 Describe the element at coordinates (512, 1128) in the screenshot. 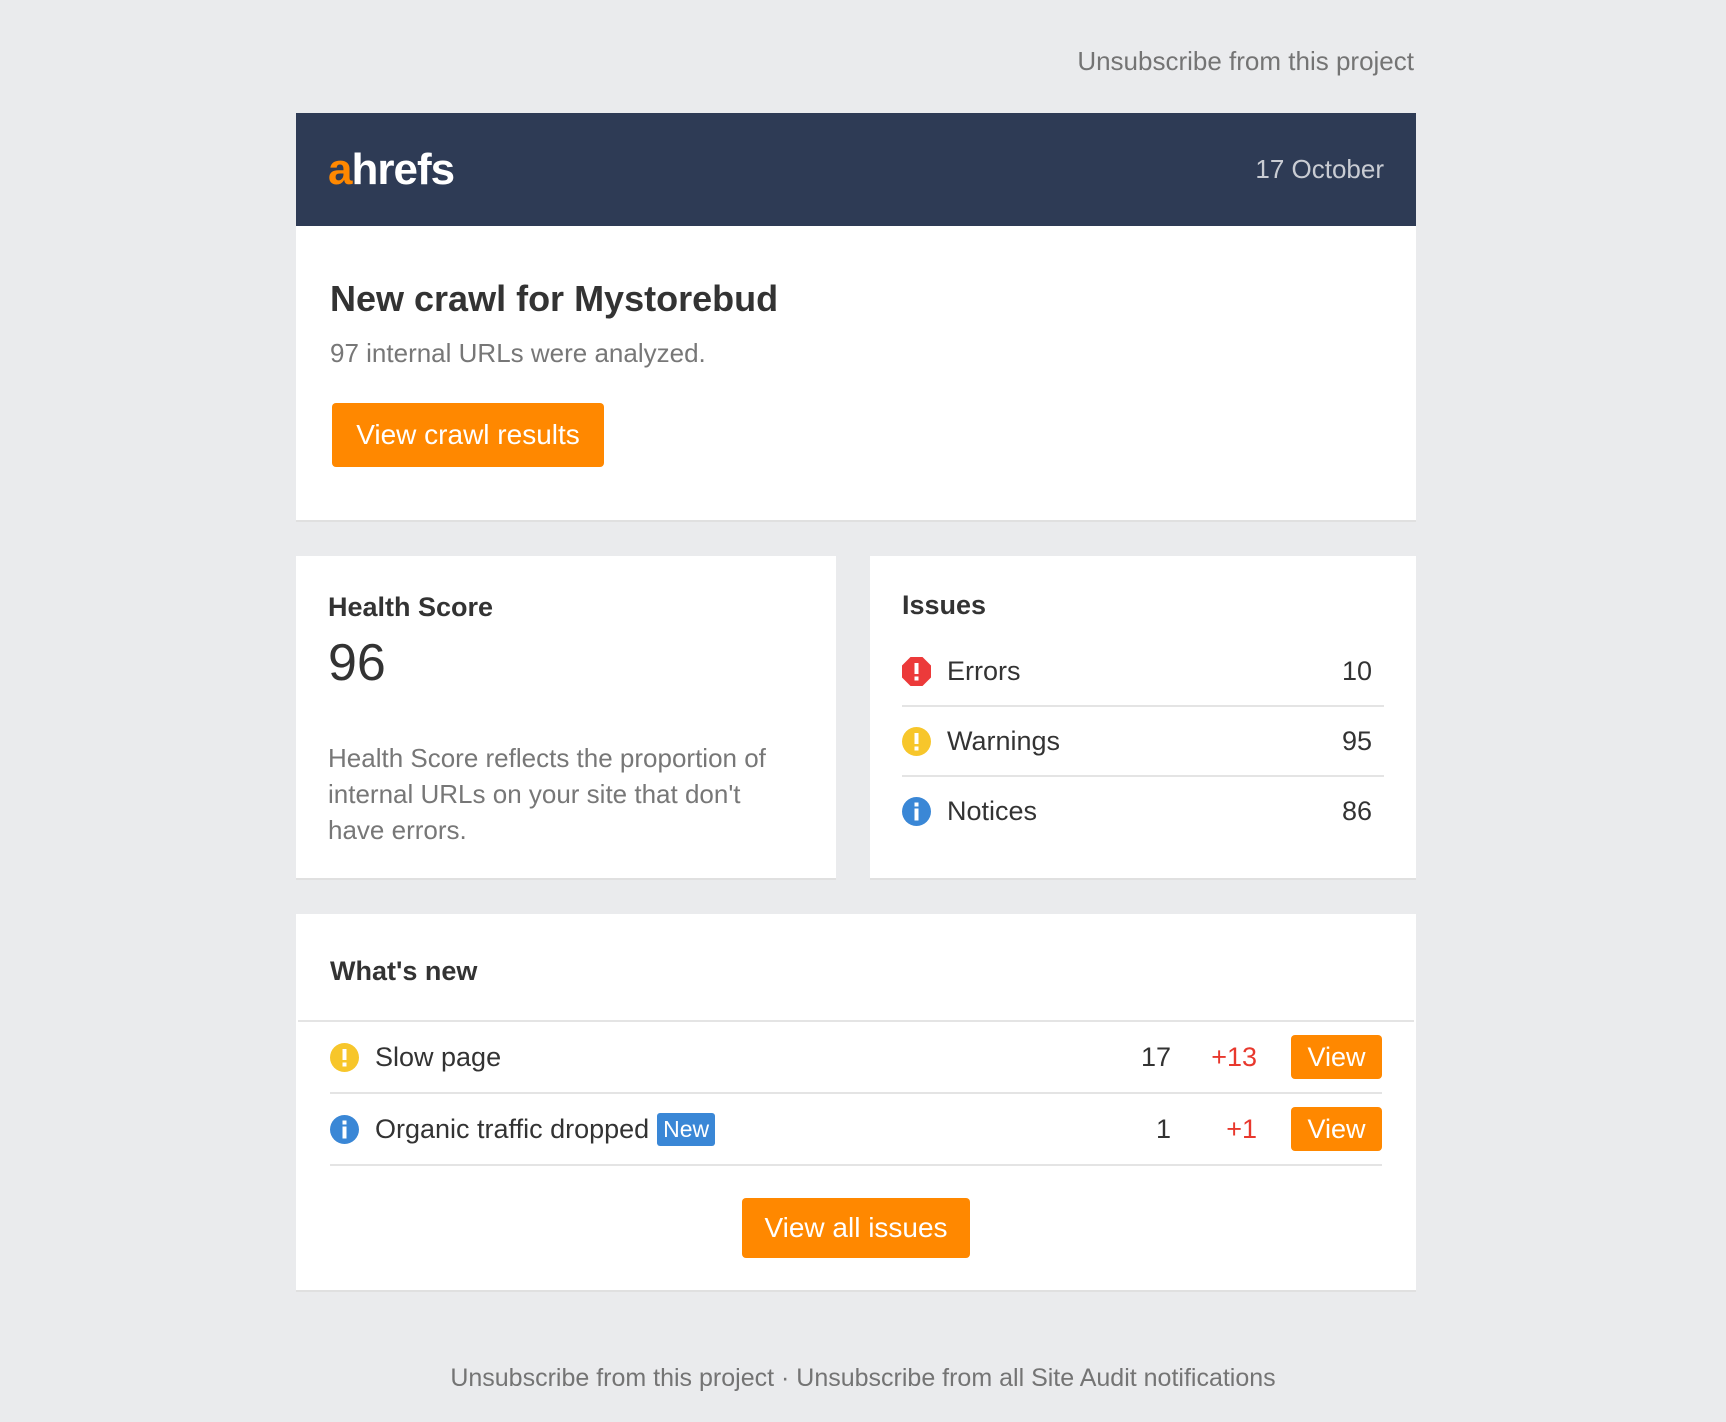

I see `issue-name: Organic traffic dropped` at that location.